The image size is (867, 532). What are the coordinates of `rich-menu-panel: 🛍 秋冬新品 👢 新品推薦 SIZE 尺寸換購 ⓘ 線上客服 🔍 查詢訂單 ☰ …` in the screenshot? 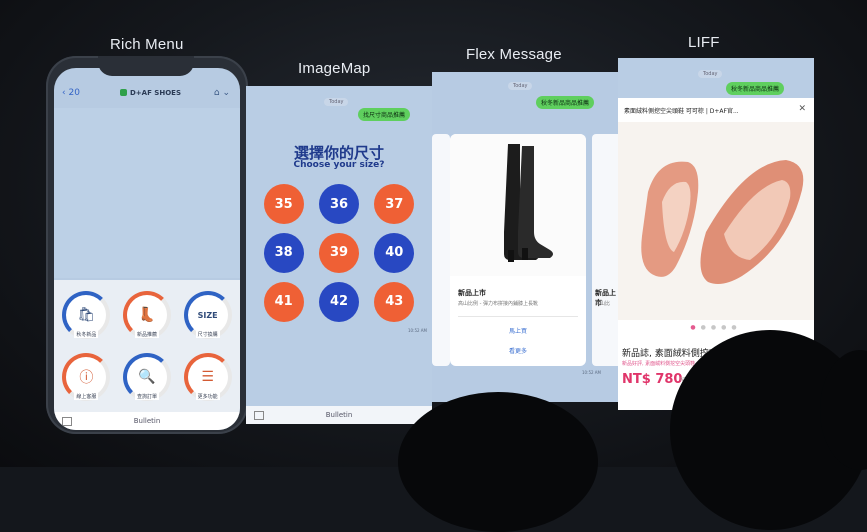 It's located at (147, 346).